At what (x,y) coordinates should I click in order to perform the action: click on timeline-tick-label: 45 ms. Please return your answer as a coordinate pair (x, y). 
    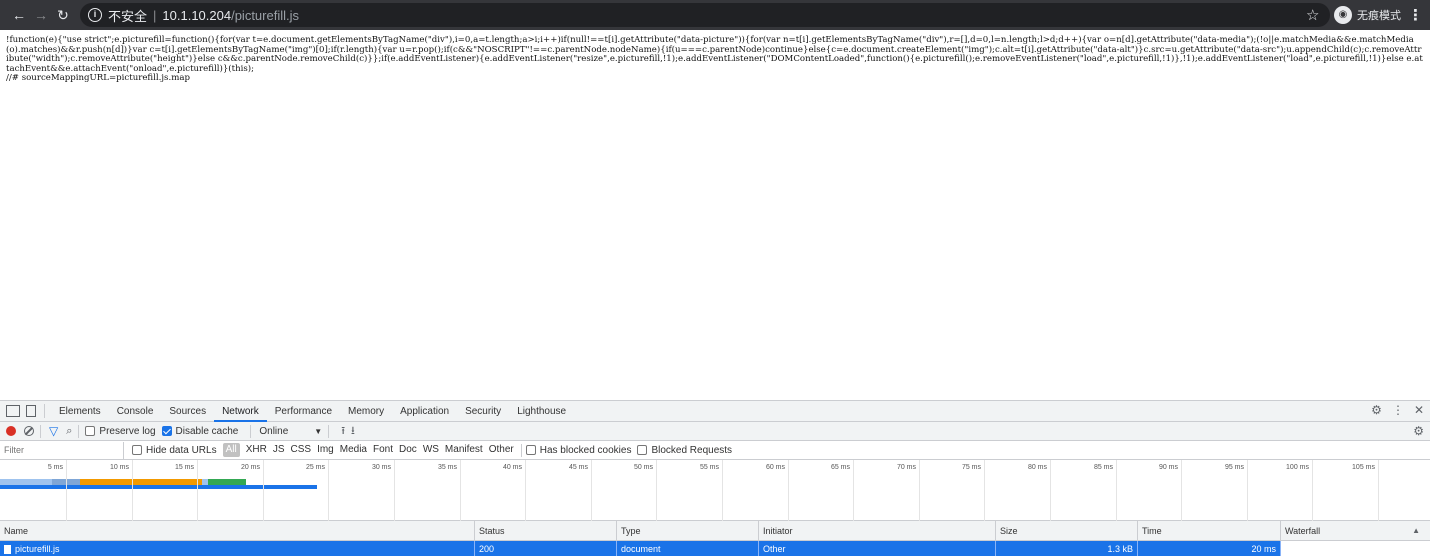
    Looking at the image, I should click on (578, 467).